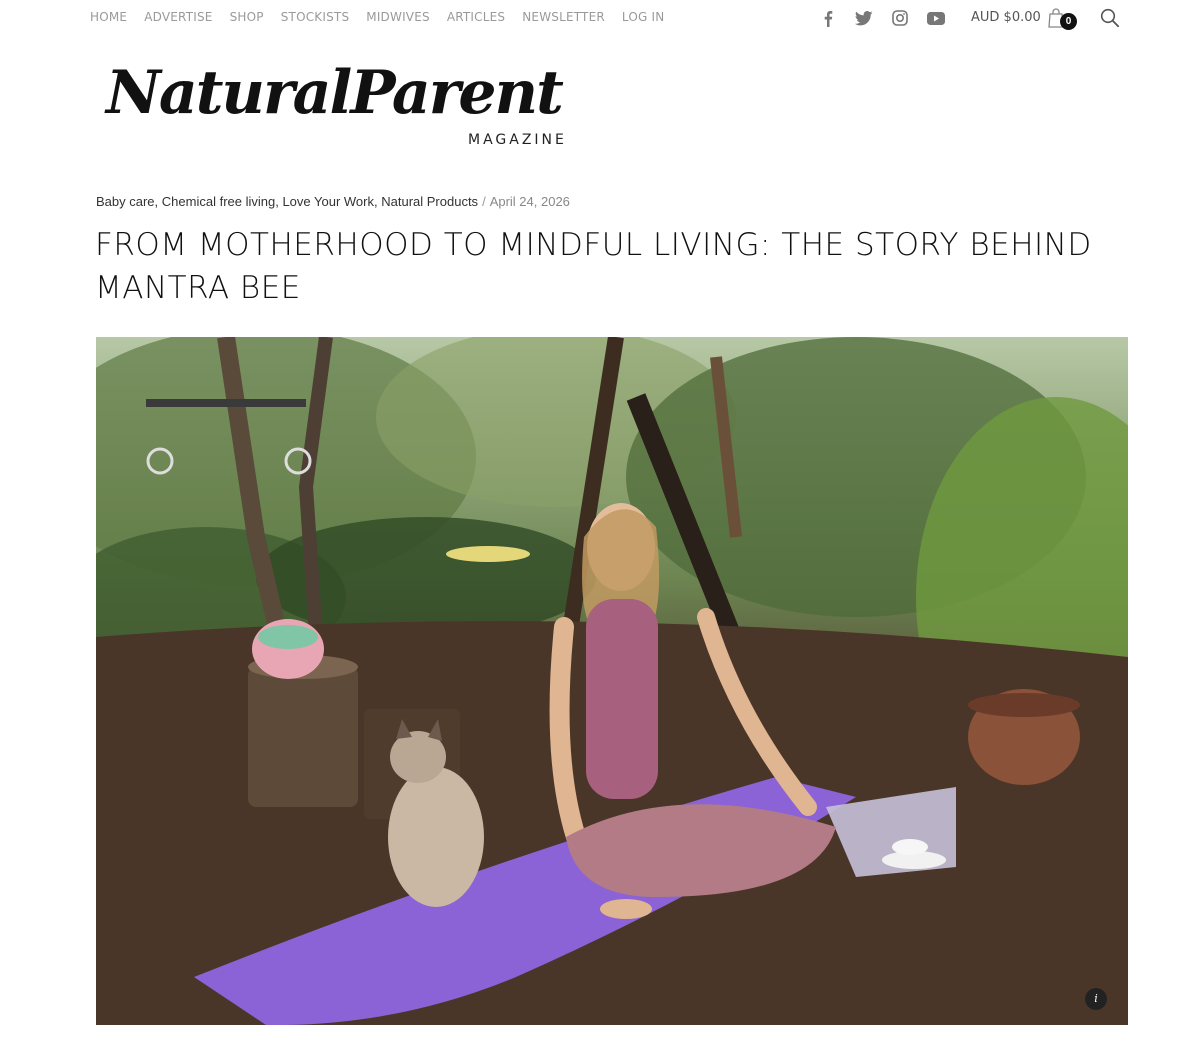  What do you see at coordinates (529, 201) in the screenshot?
I see `post-date: April 24, 2026` at bounding box center [529, 201].